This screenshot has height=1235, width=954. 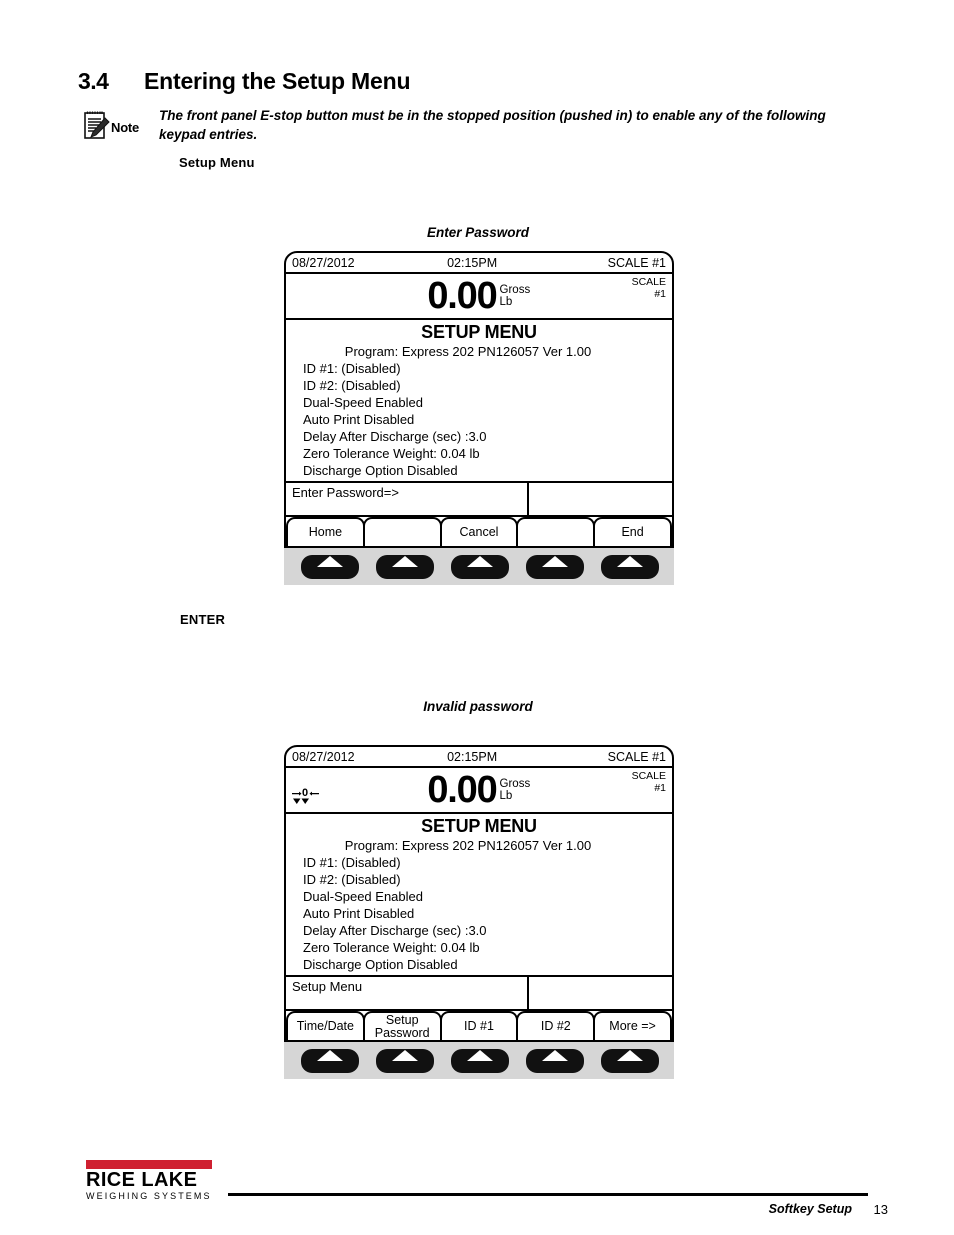 I want to click on panel2-weight-mode: Gross, so click(x=515, y=783).